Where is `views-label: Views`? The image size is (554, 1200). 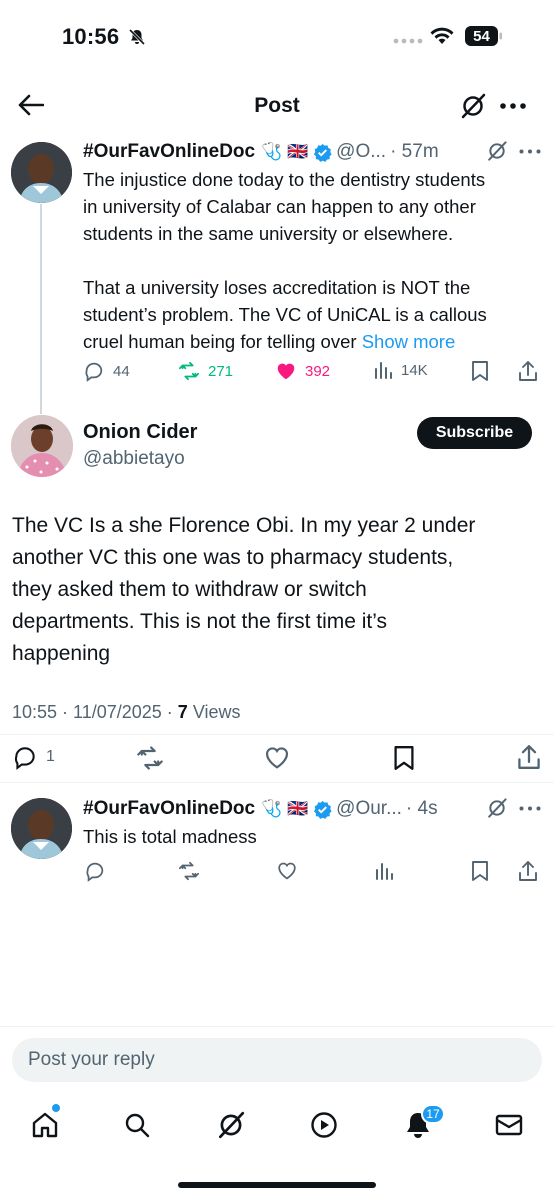
views-label: Views is located at coordinates (216, 712).